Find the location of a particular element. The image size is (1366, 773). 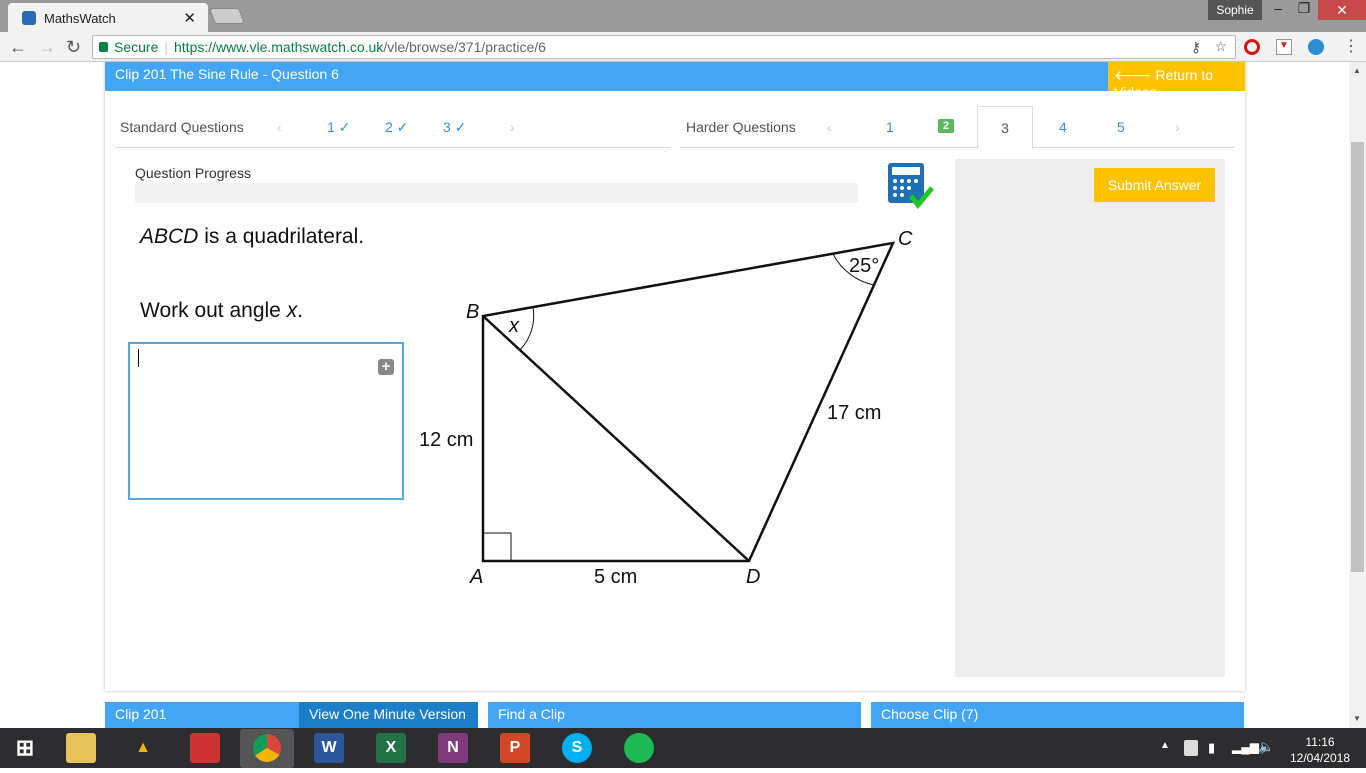

standard-question-3: 3 ✓ is located at coordinates (454, 127).